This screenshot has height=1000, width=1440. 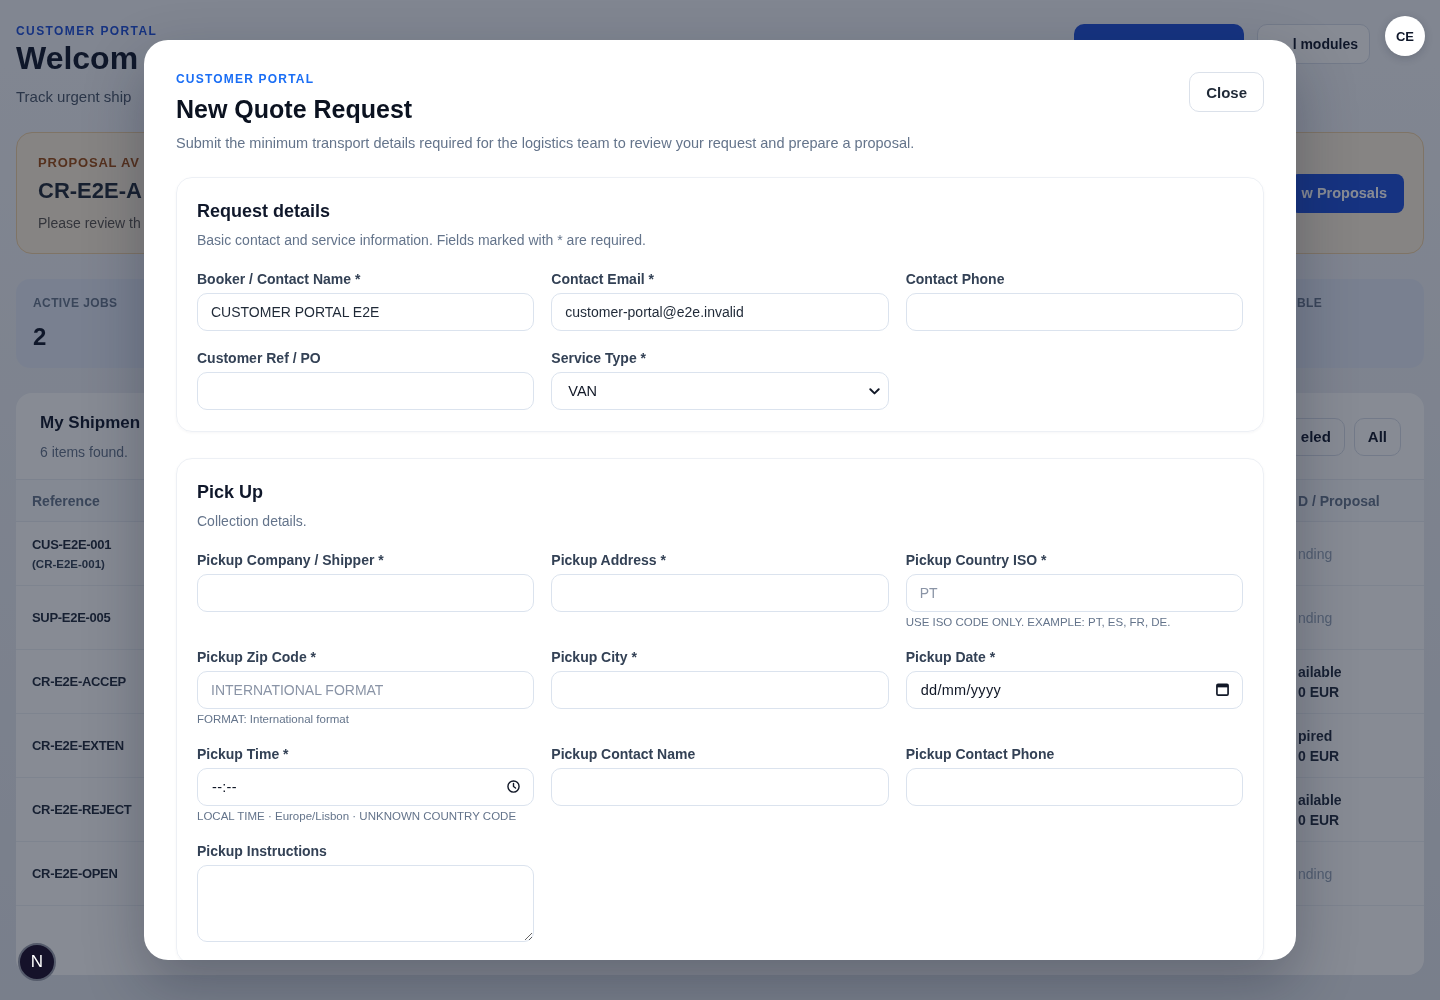 What do you see at coordinates (603, 279) in the screenshot?
I see `field-label: Contact Email *` at bounding box center [603, 279].